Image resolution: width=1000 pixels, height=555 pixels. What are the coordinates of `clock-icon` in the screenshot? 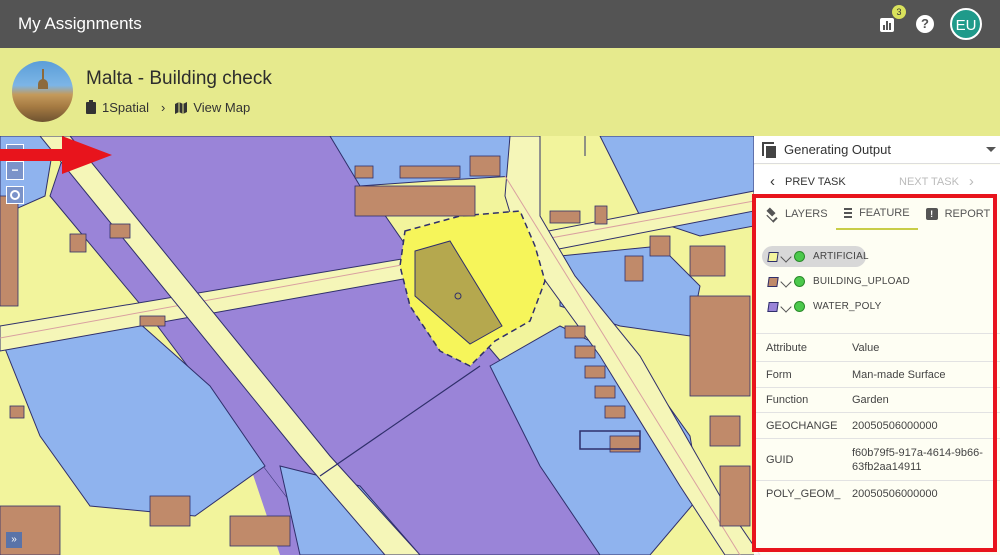 It's located at (15, 195).